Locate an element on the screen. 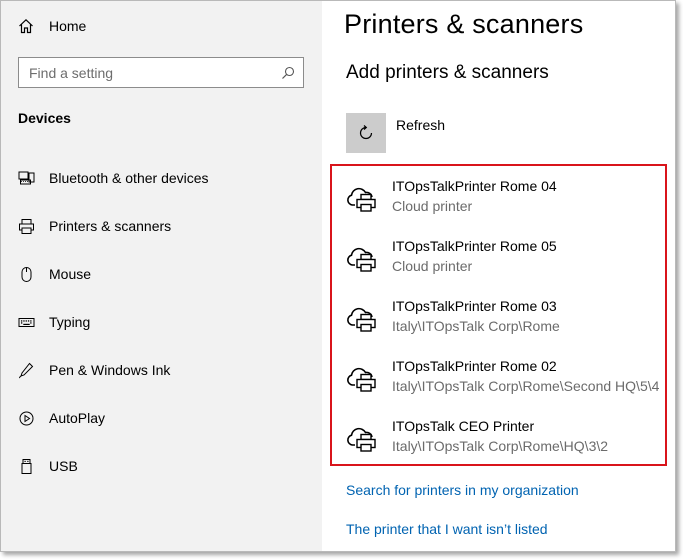 The width and height of the screenshot is (683, 560). printer-description: Italy\ITOpsTalk Corp\Rome\Second HQ\5\4 is located at coordinates (526, 386).